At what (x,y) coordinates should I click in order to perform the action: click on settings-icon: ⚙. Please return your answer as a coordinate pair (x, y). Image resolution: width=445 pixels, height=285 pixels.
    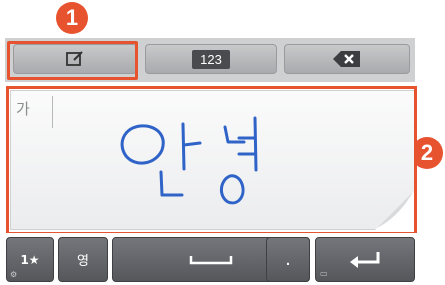
    Looking at the image, I should click on (14, 274).